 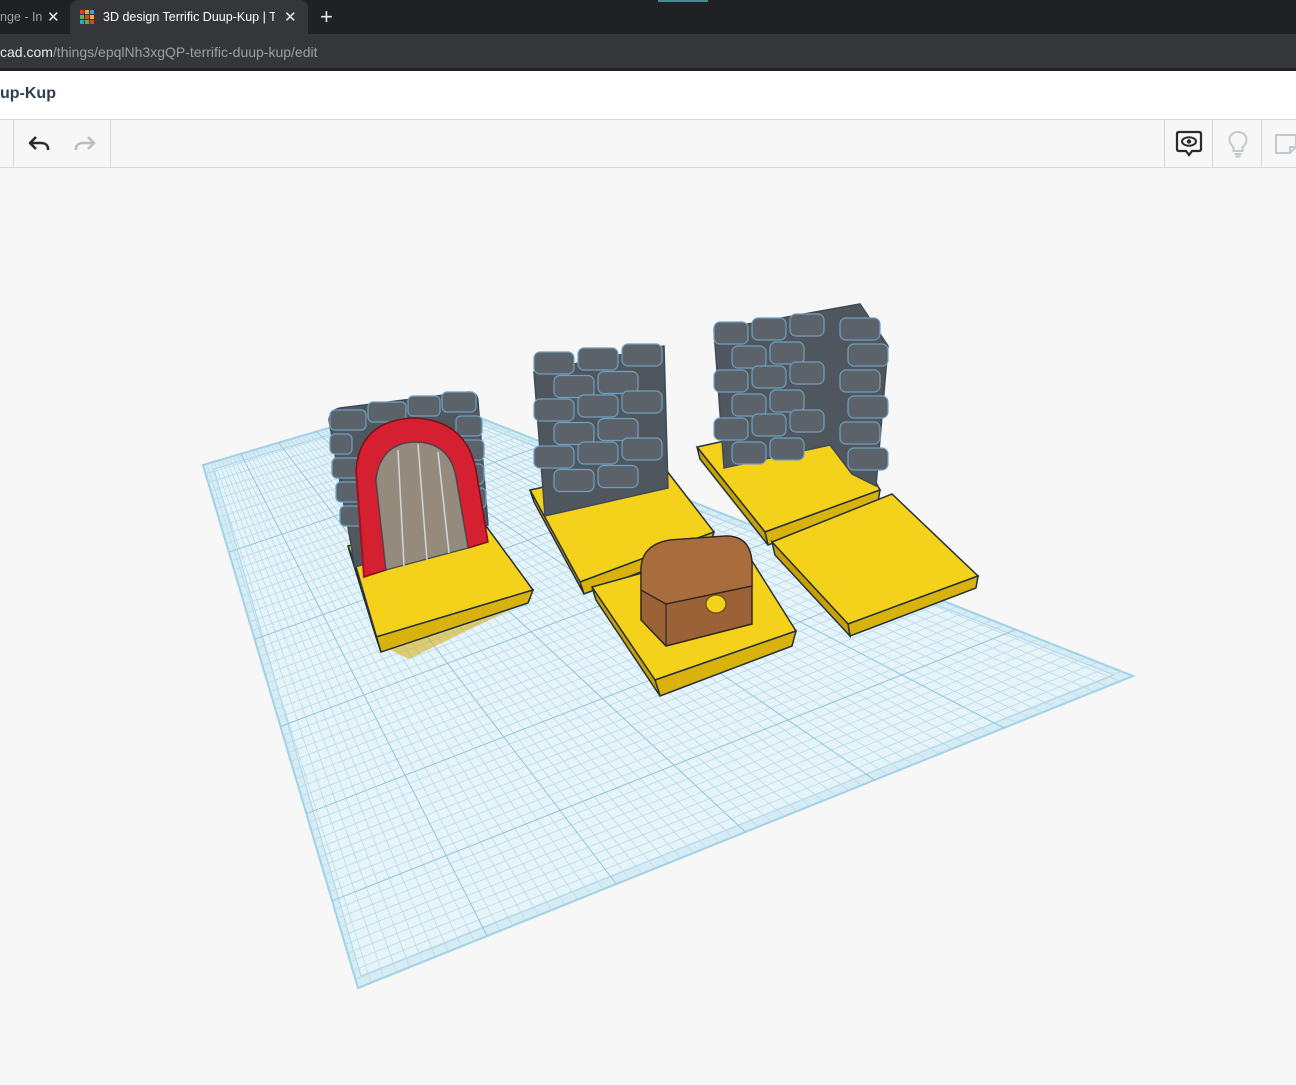 I want to click on undo-icon, so click(x=39, y=143).